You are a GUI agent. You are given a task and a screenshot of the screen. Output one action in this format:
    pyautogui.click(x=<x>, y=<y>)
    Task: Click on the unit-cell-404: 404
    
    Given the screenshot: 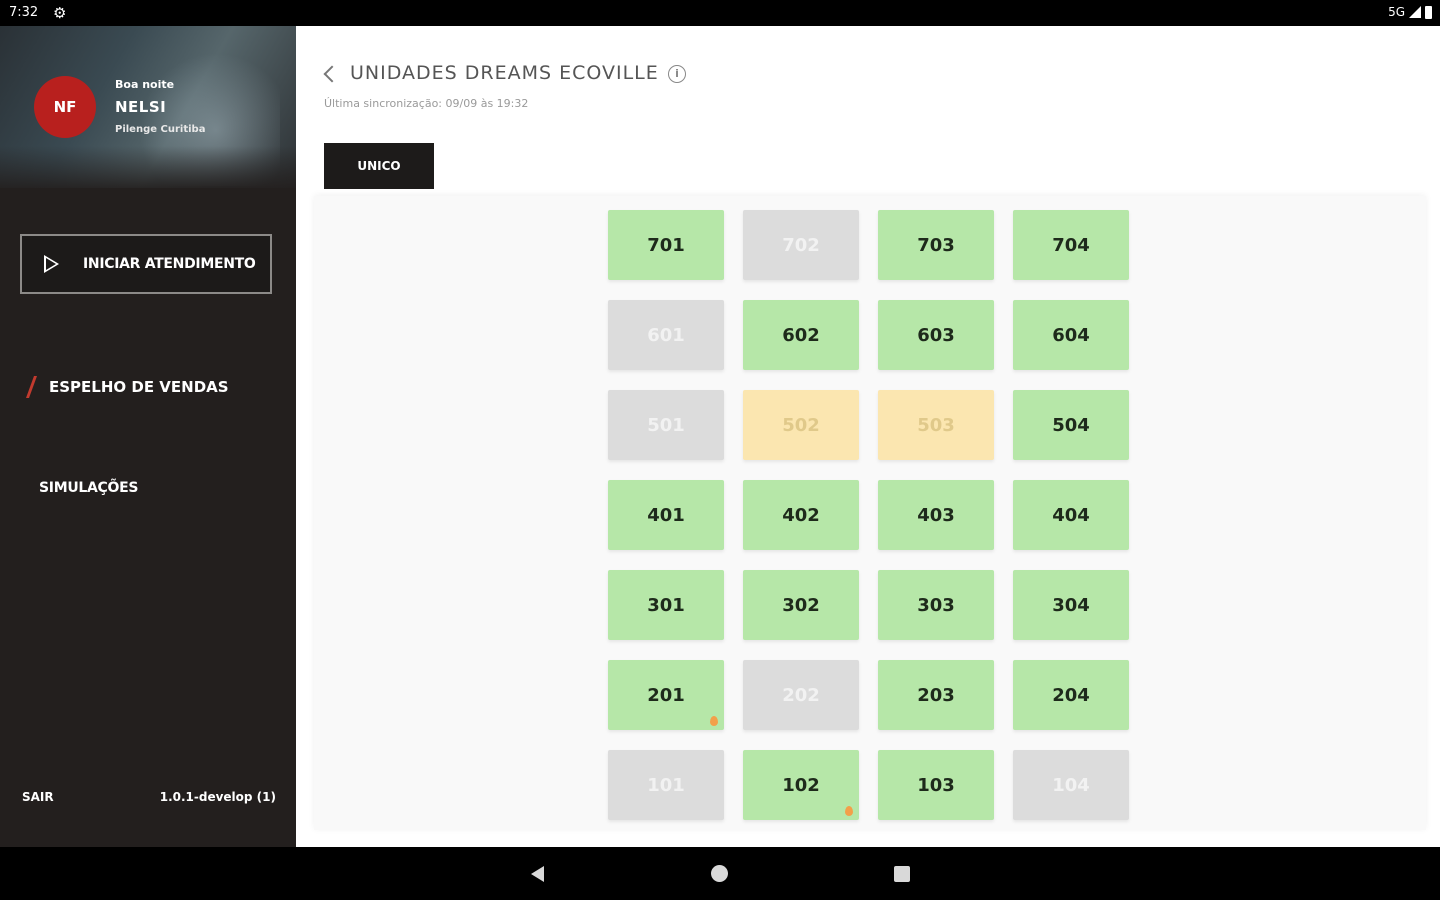 What is the action you would take?
    pyautogui.click(x=1071, y=515)
    